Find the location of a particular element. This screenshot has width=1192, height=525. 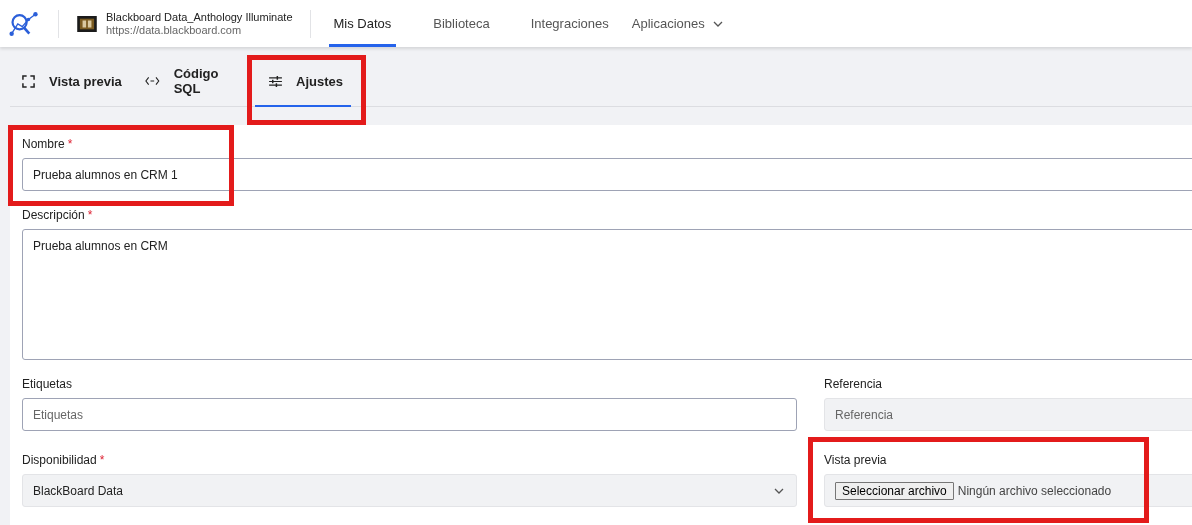

fullscreen-icon is located at coordinates (28, 81).